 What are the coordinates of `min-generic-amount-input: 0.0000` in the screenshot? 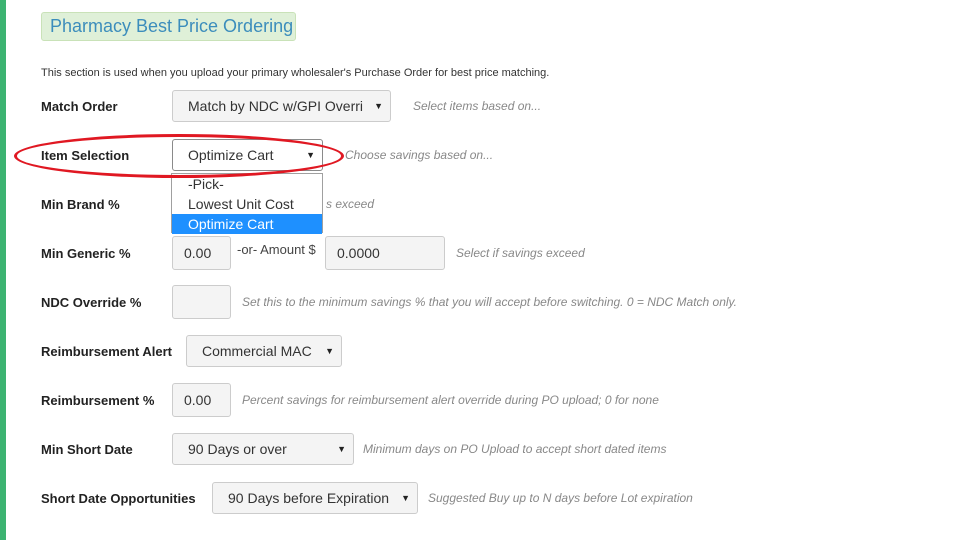 It's located at (385, 253).